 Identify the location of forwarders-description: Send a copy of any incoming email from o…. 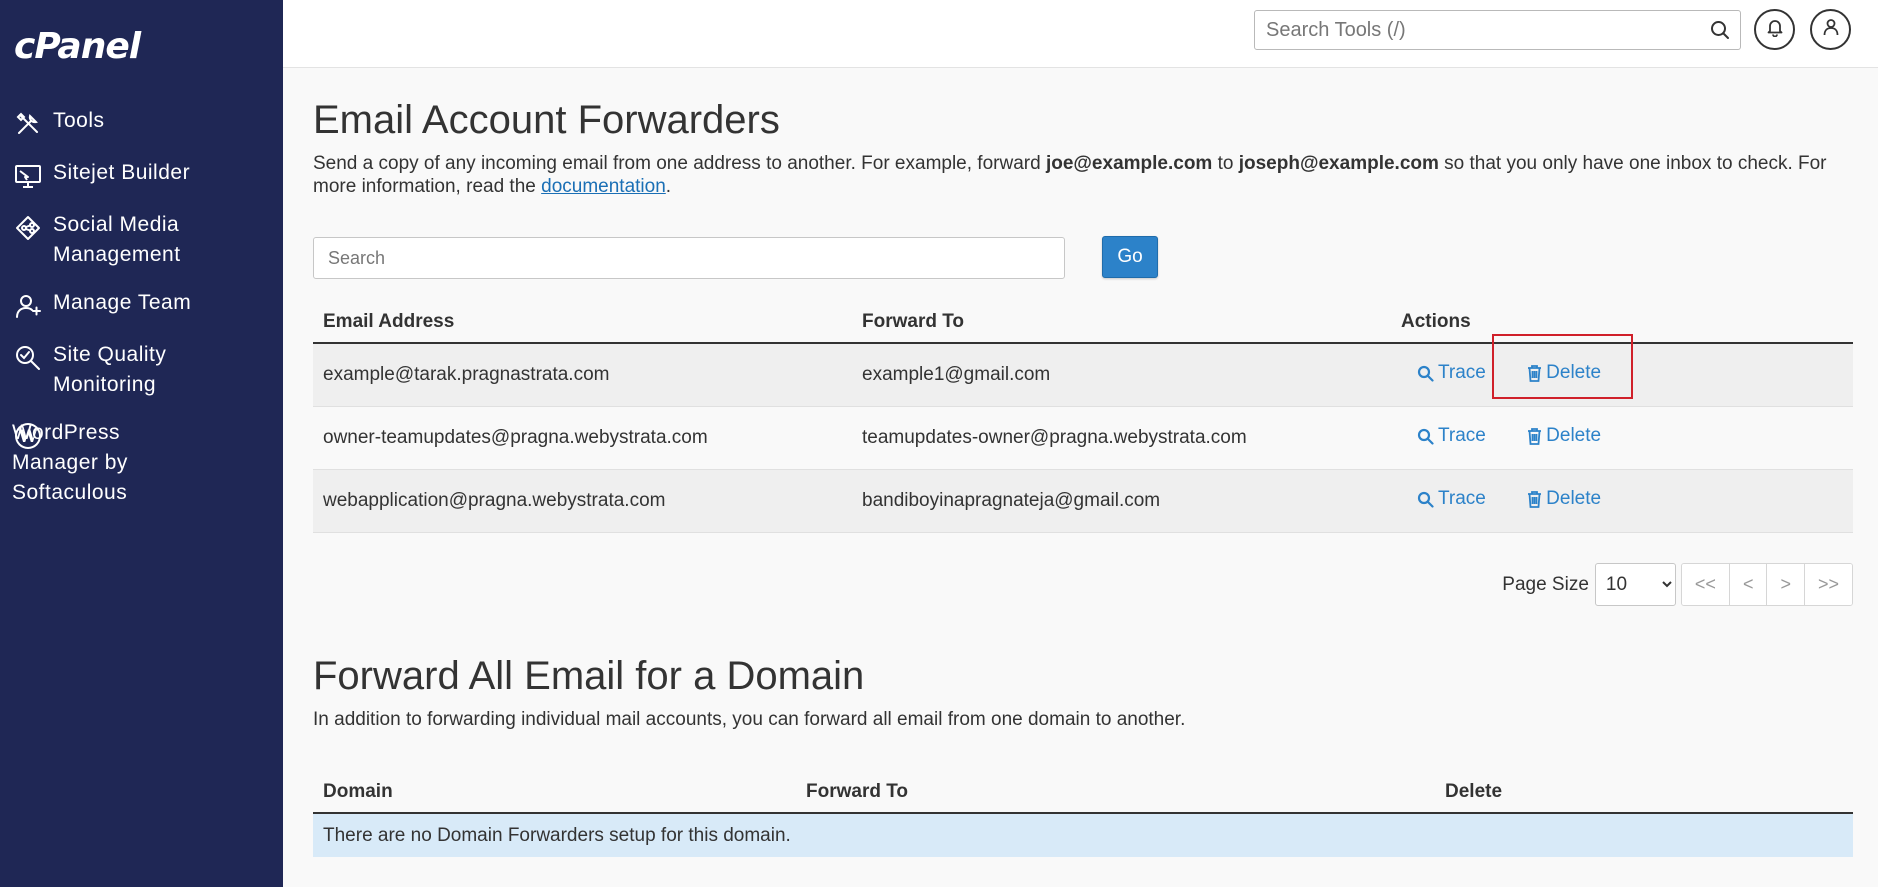
(1070, 175).